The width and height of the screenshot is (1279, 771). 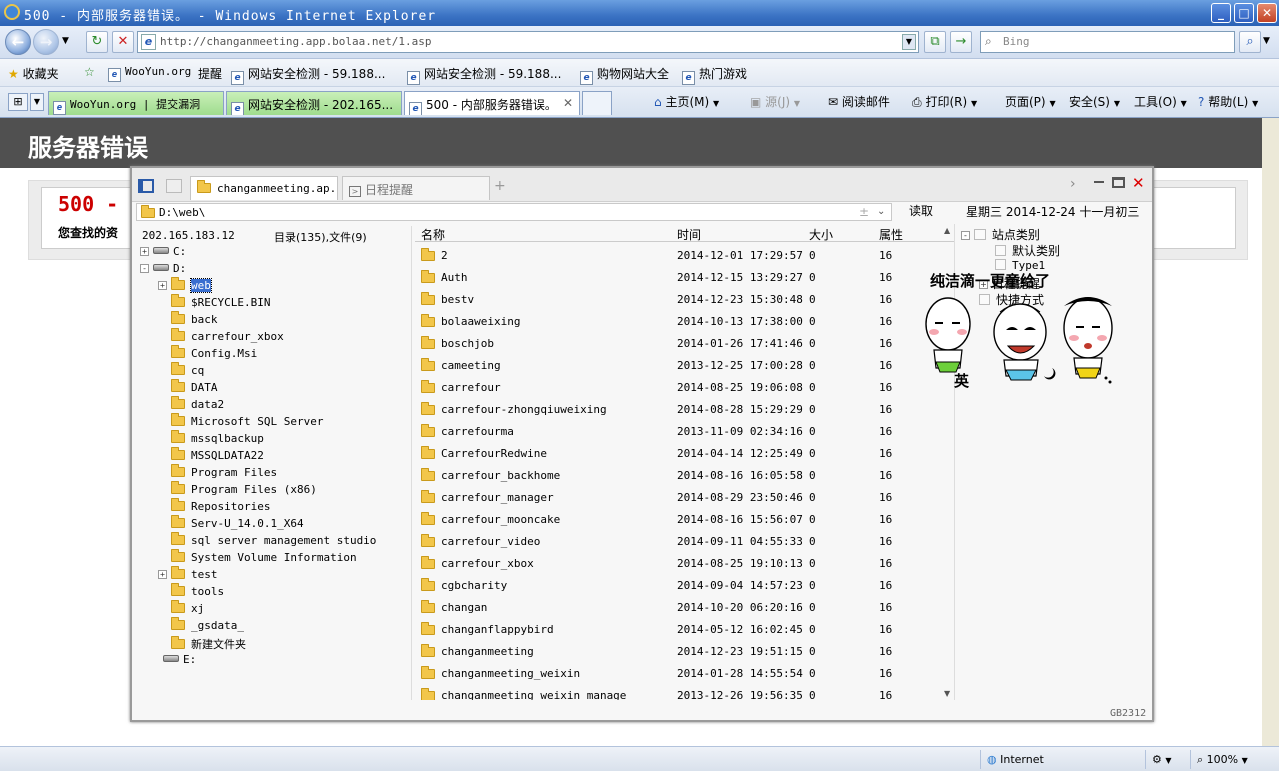 I want to click on tree-folder: DATA, so click(x=188, y=386).